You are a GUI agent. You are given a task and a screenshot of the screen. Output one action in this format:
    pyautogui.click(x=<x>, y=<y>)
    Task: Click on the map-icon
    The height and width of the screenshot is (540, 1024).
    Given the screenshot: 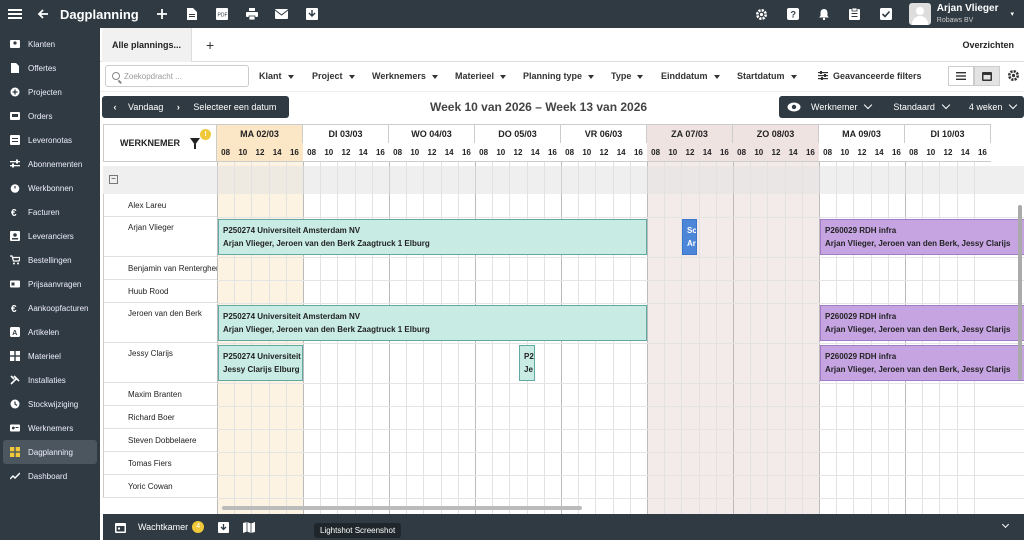 What is the action you would take?
    pyautogui.click(x=249, y=527)
    